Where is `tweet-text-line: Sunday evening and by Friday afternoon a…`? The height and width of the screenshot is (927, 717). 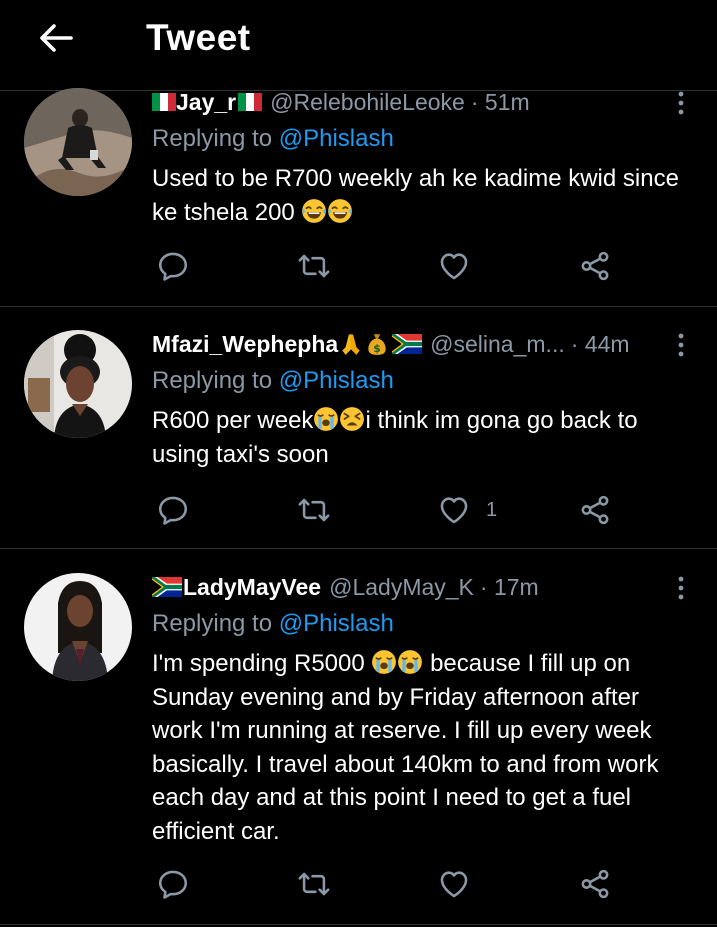 tweet-text-line: Sunday evening and by Friday afternoon a… is located at coordinates (395, 697).